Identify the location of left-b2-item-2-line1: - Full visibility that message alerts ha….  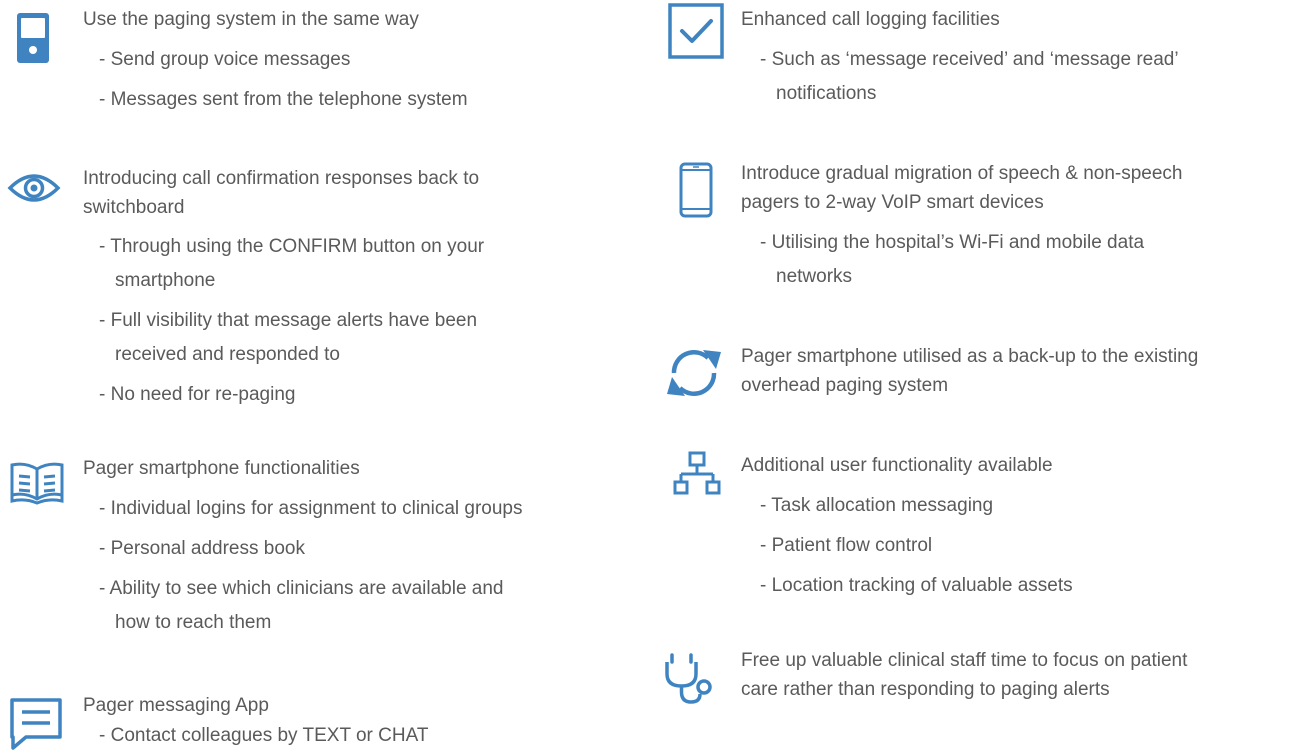
(288, 320).